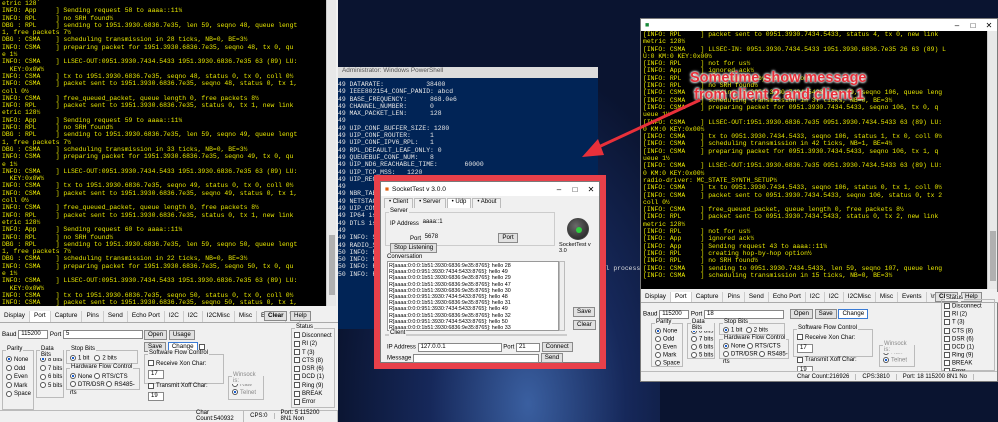 The width and height of the screenshot is (998, 422). I want to click on tab-server: • Server, so click(430, 203).